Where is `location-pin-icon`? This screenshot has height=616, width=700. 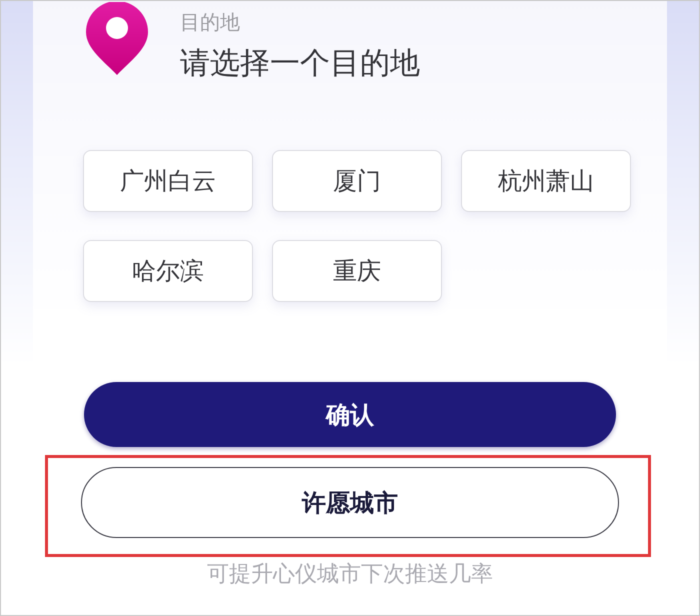
location-pin-icon is located at coordinates (117, 39).